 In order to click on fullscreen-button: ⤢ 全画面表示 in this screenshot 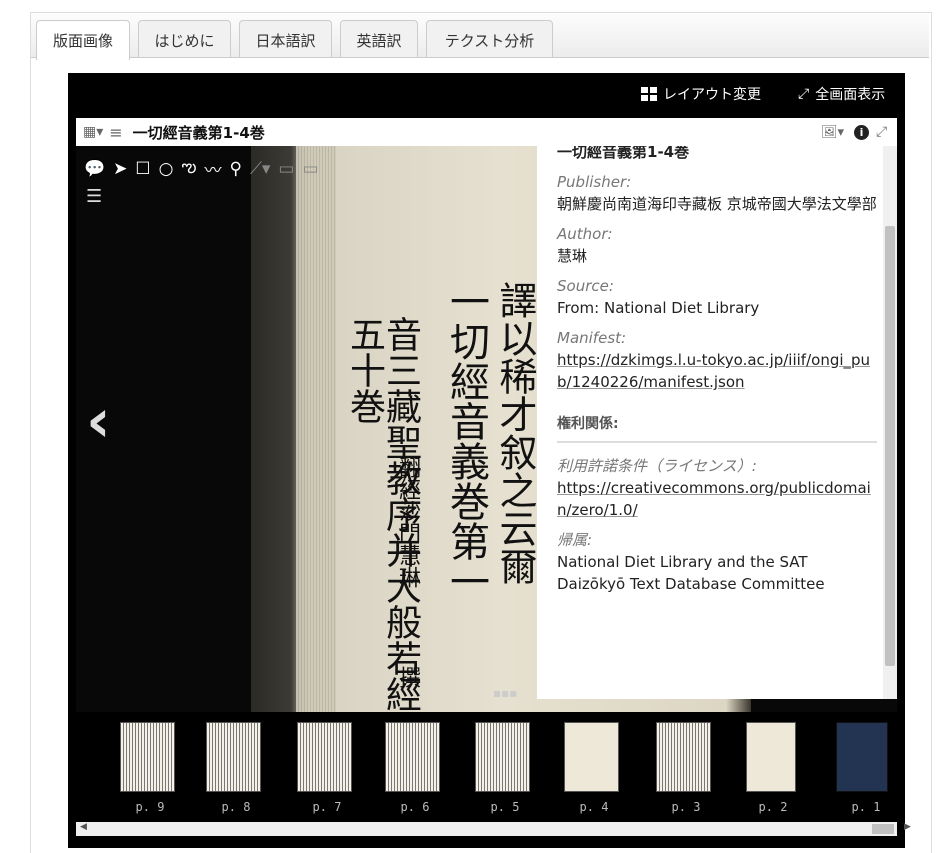, I will do `click(841, 94)`.